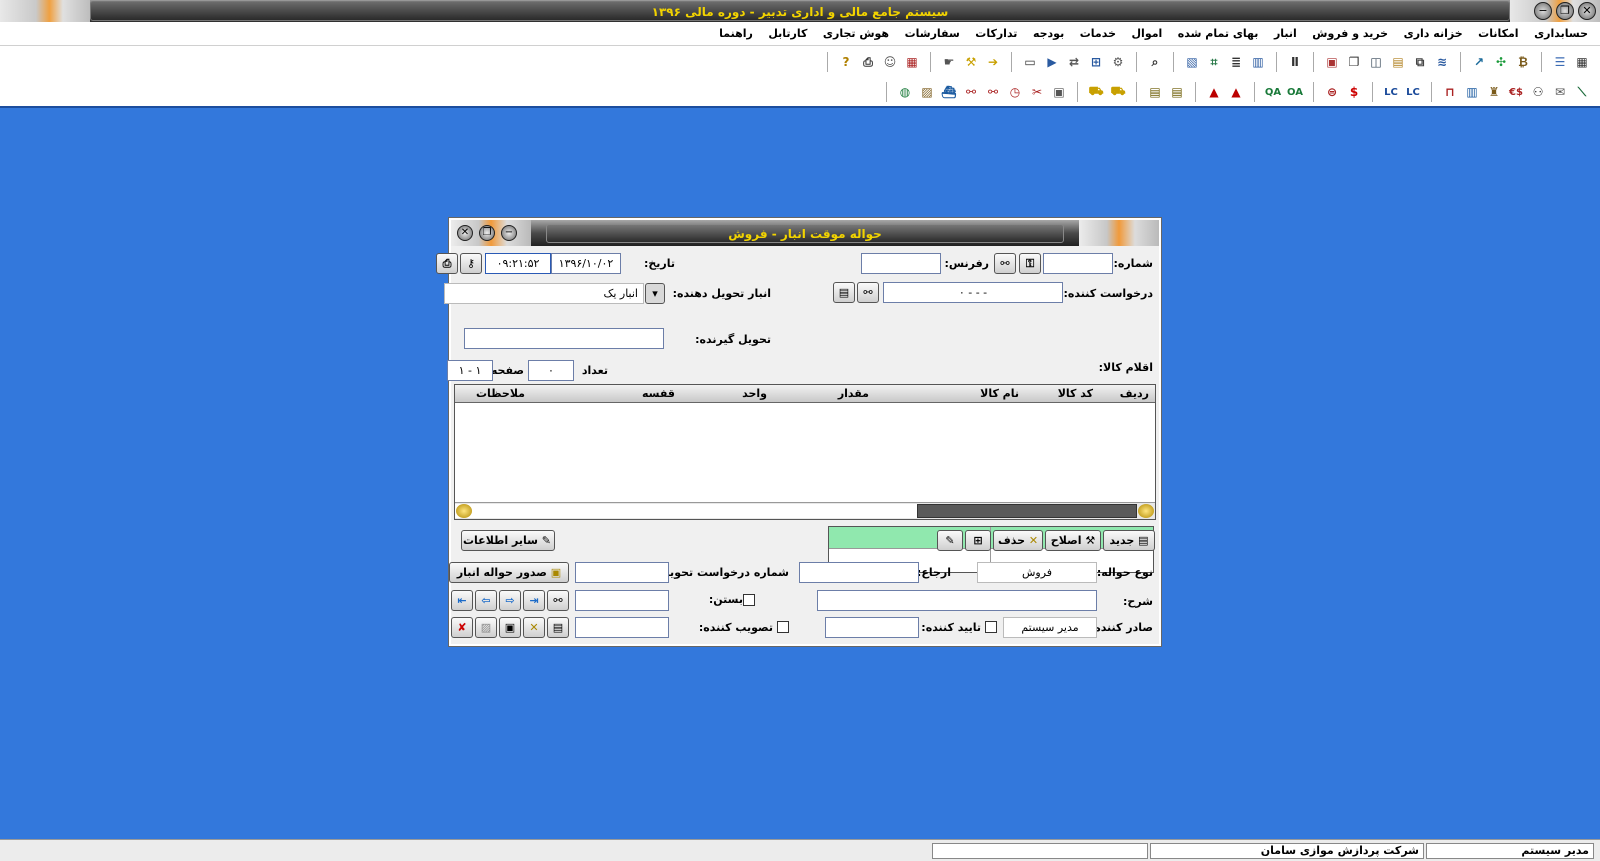  What do you see at coordinates (534, 627) in the screenshot?
I see `cancel-edit-icon: ✕` at bounding box center [534, 627].